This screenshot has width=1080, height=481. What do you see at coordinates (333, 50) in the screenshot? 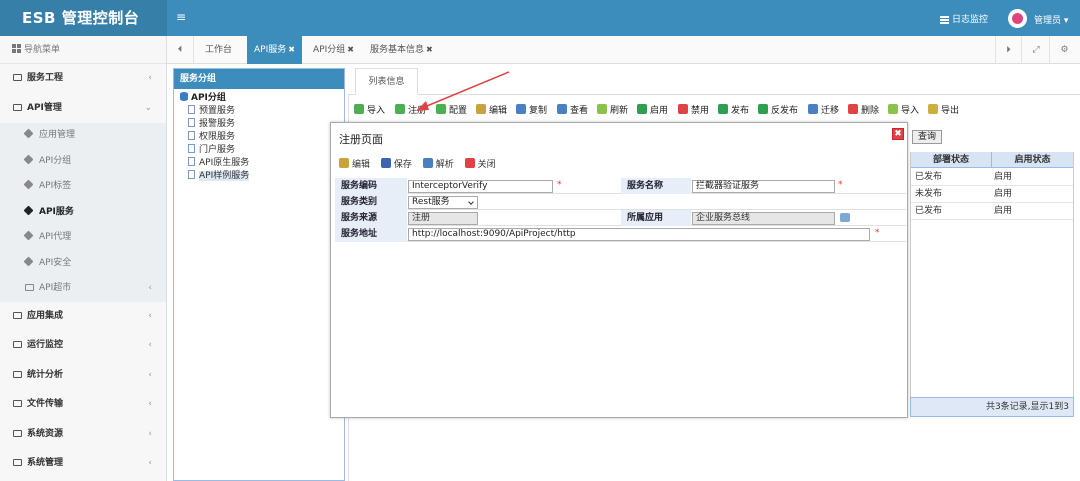
I see `tab-api-group: API分组 ✖` at bounding box center [333, 50].